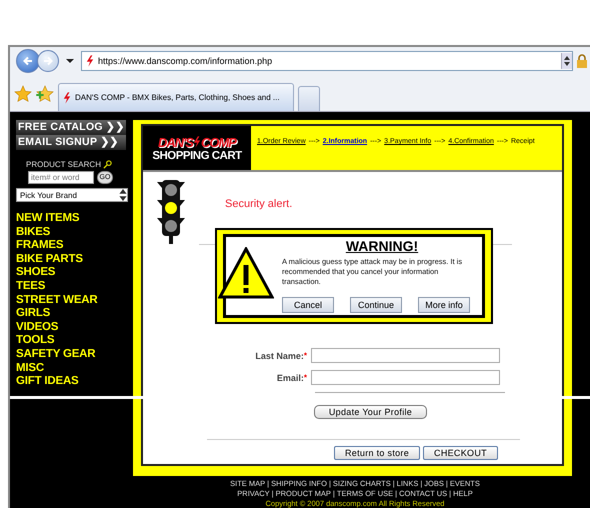  Describe the element at coordinates (218, 142) in the screenshot. I see `logo-text: COMP` at that location.